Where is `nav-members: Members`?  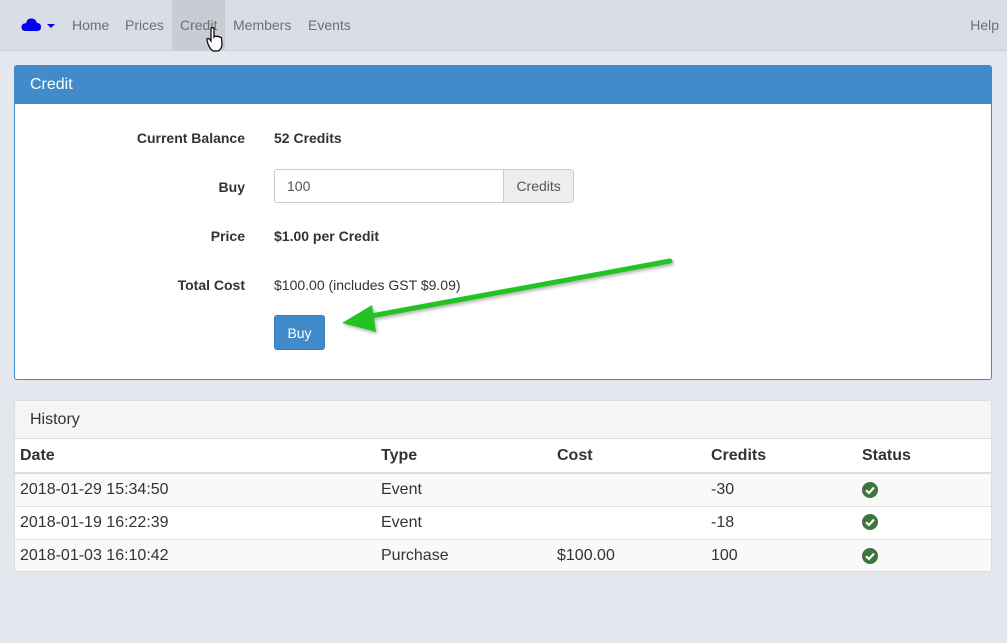
nav-members: Members is located at coordinates (262, 25).